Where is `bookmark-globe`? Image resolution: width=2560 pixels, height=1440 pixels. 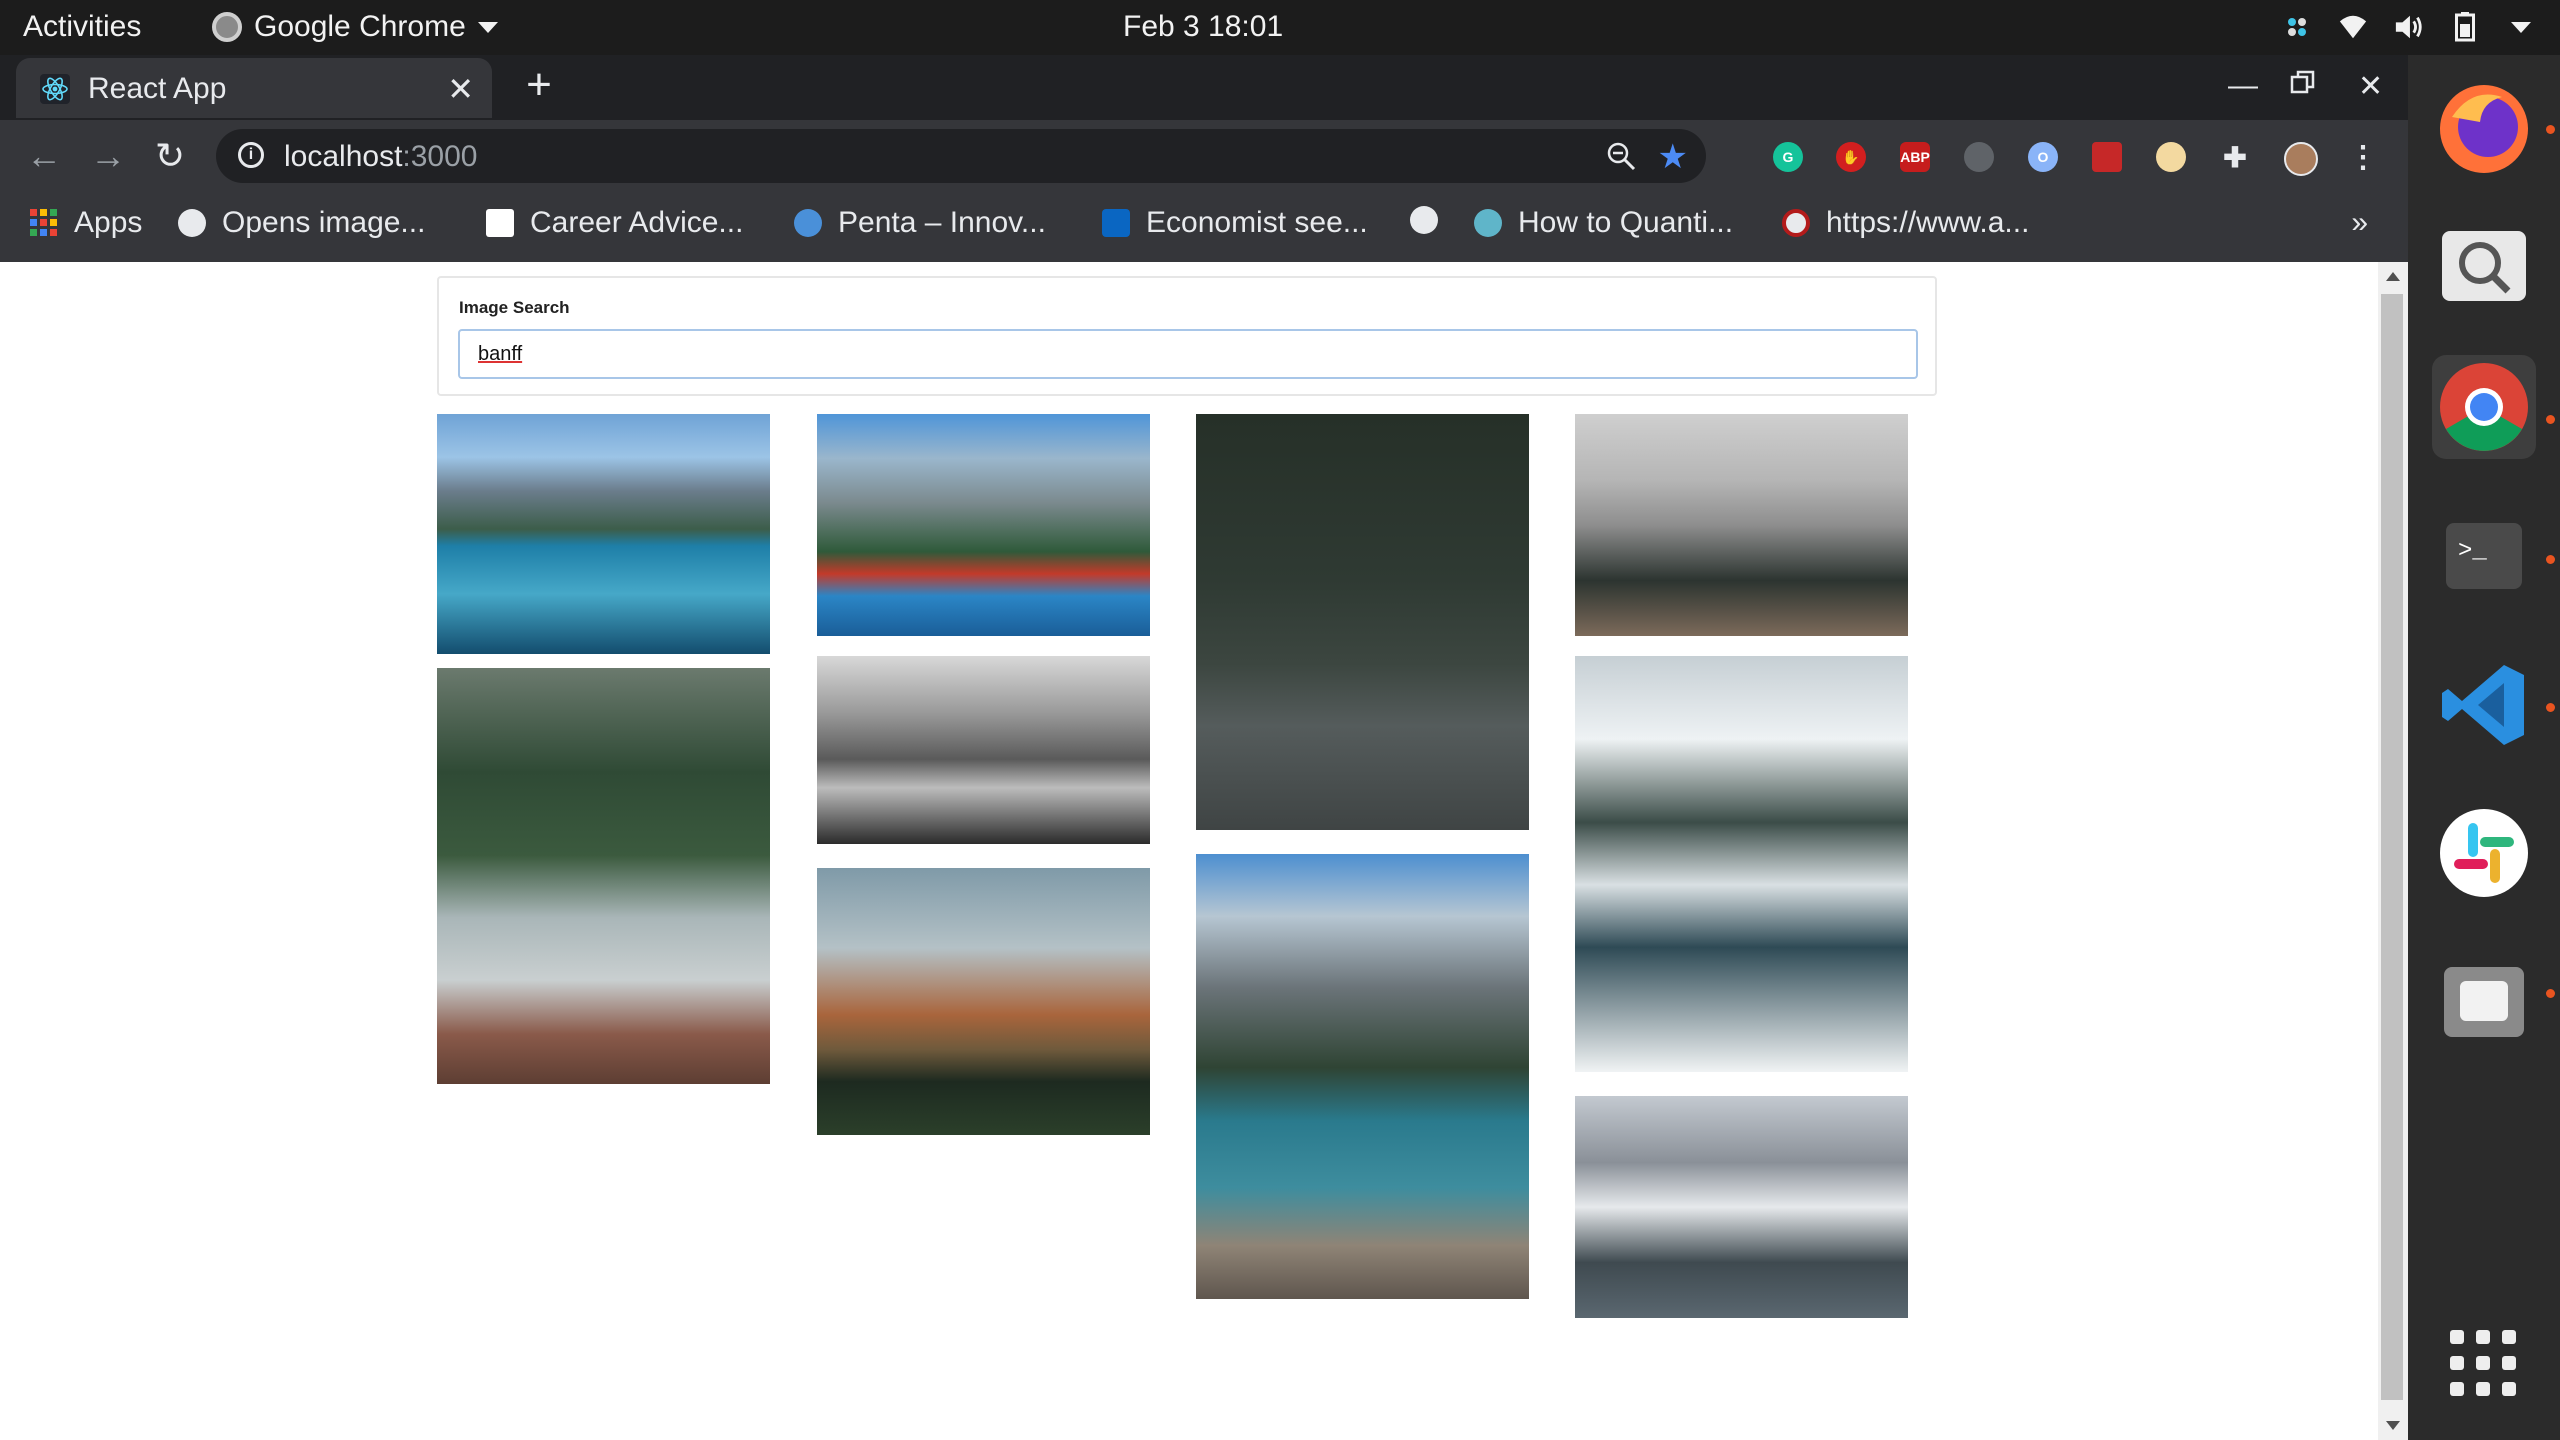 bookmark-globe is located at coordinates (1432, 220).